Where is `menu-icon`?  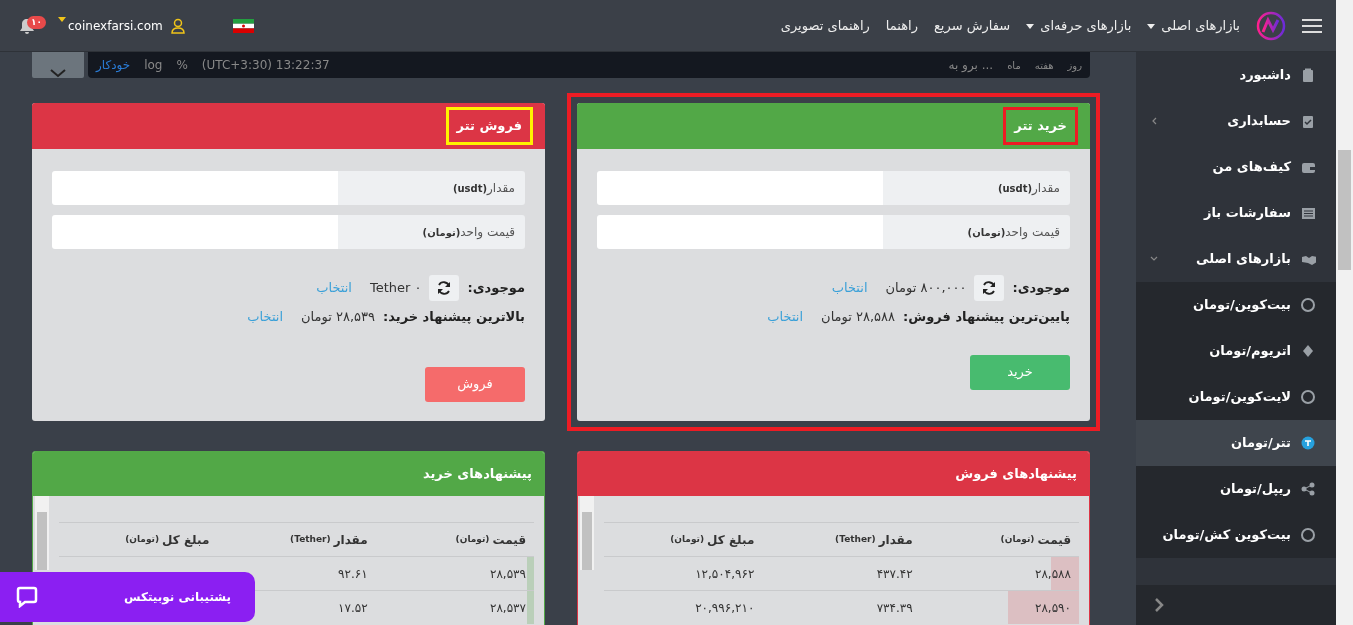
menu-icon is located at coordinates (1312, 25).